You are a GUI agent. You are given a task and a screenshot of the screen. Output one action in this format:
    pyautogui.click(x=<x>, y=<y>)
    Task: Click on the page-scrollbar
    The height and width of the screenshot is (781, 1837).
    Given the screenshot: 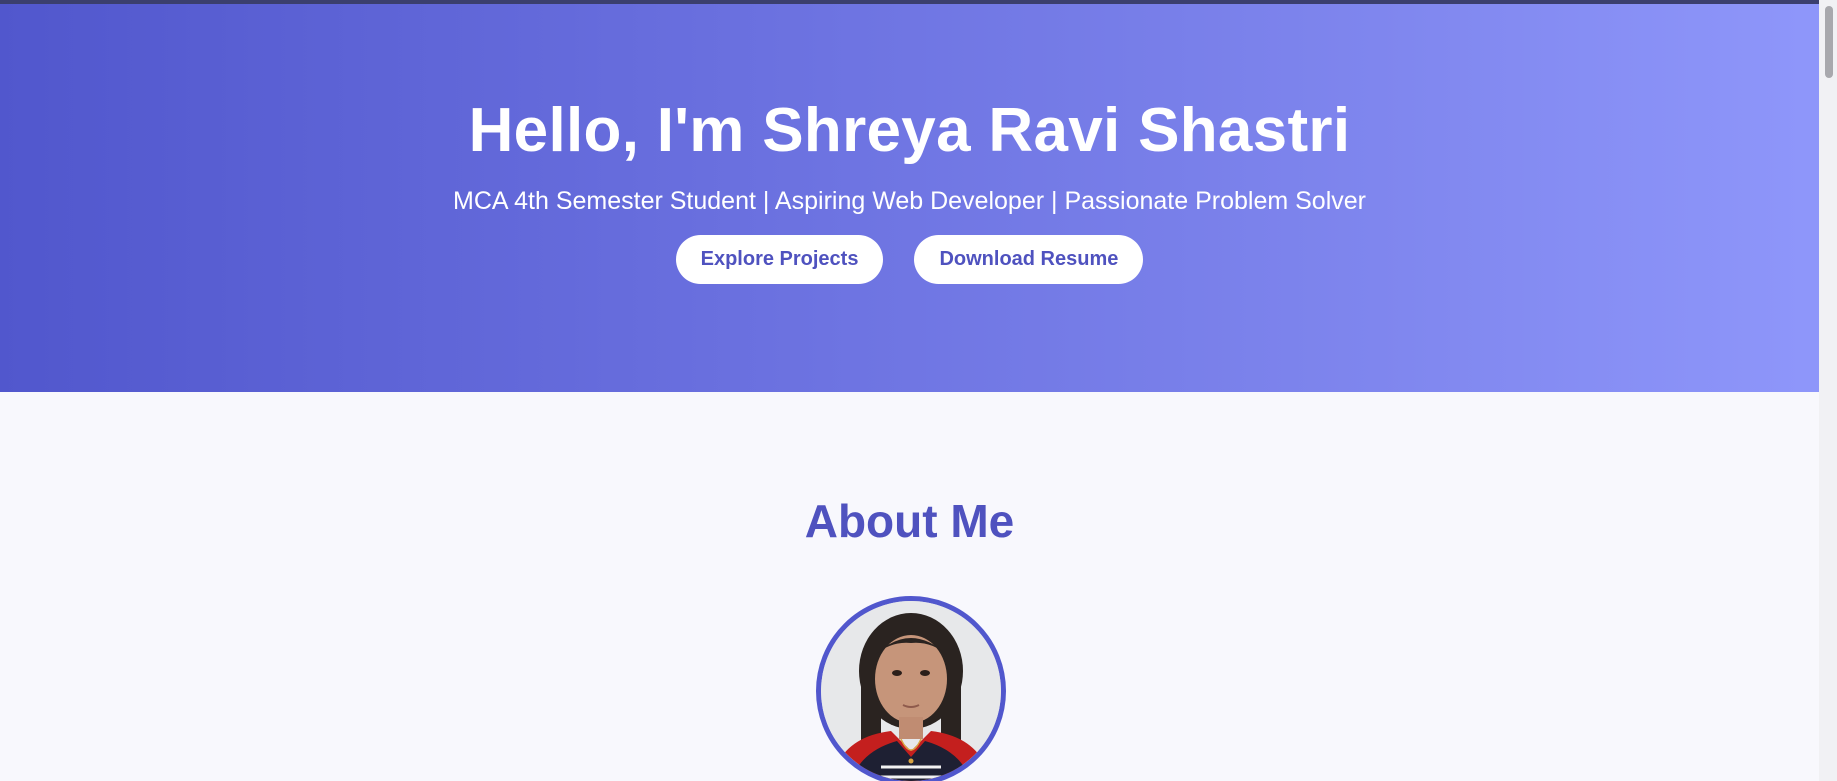 What is the action you would take?
    pyautogui.click(x=1828, y=390)
    